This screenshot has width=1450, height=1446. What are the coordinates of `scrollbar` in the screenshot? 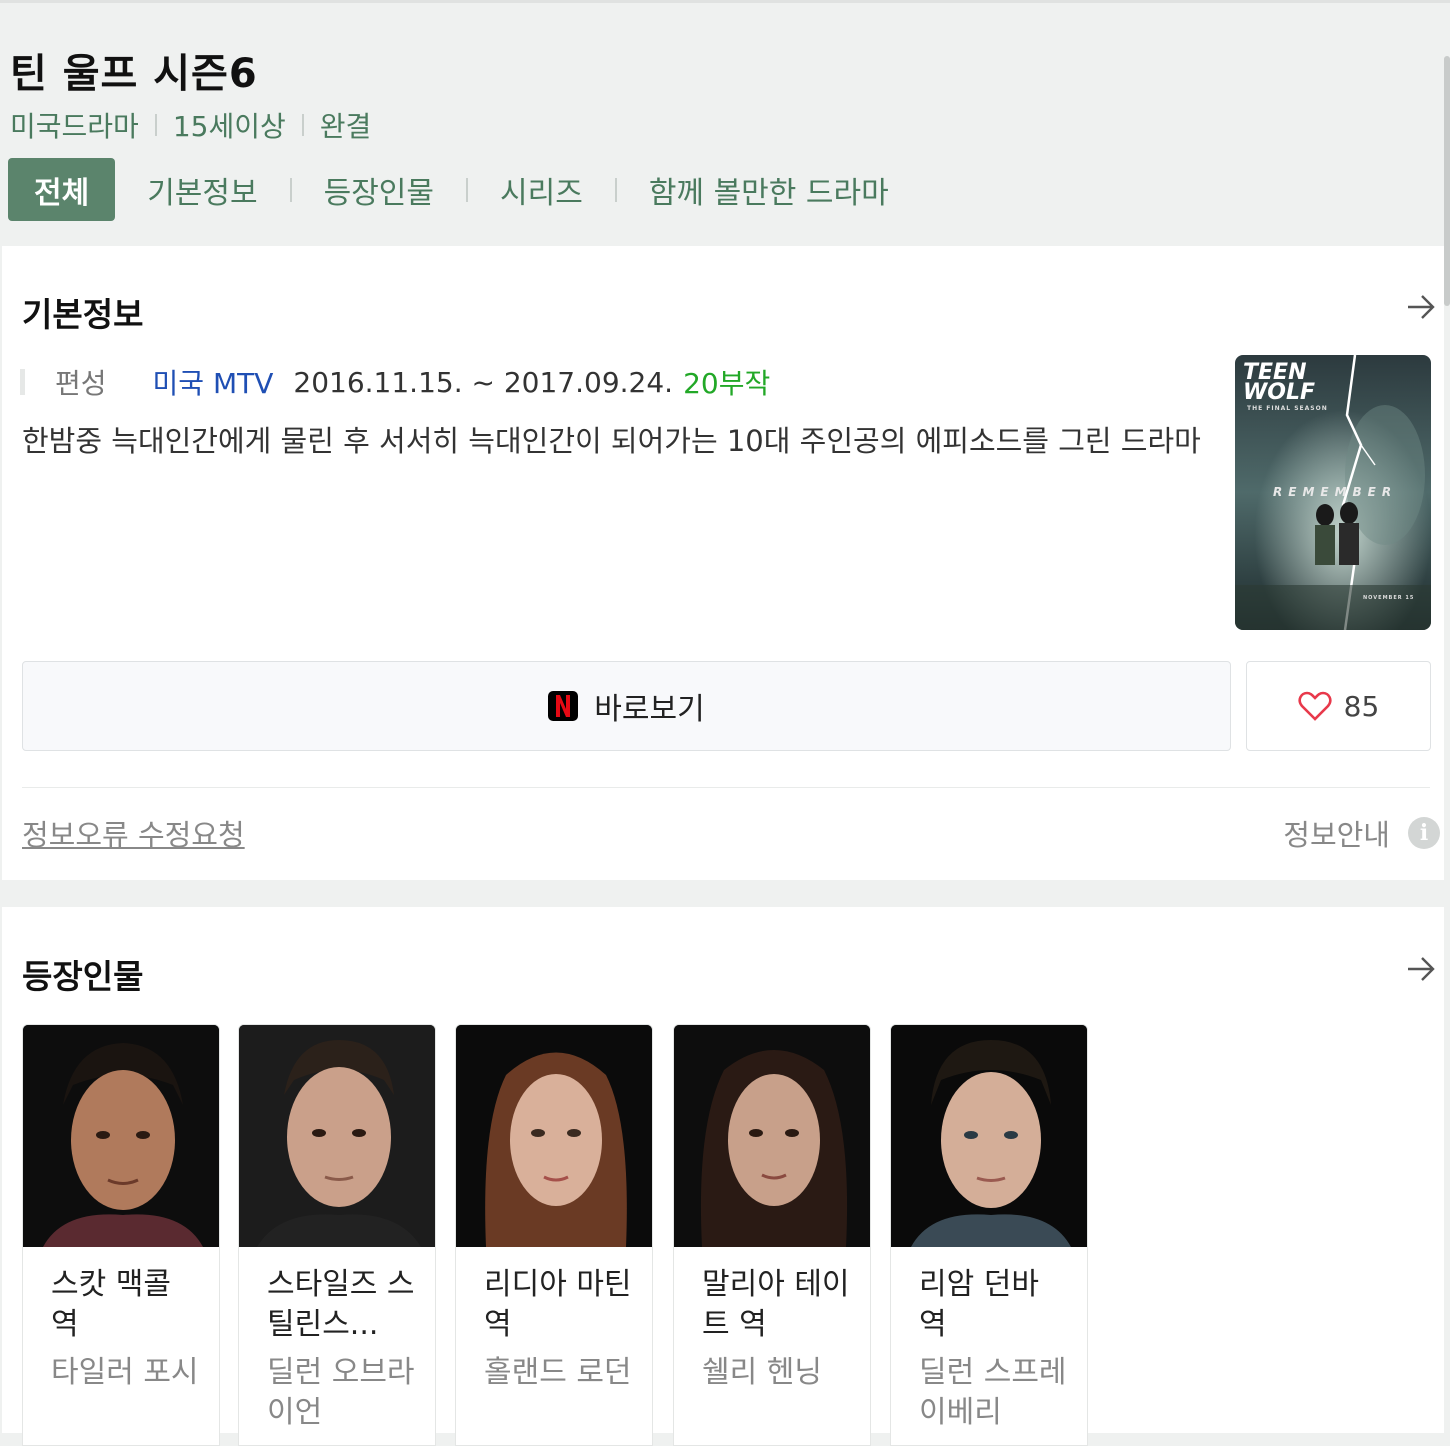 It's located at (1447, 181).